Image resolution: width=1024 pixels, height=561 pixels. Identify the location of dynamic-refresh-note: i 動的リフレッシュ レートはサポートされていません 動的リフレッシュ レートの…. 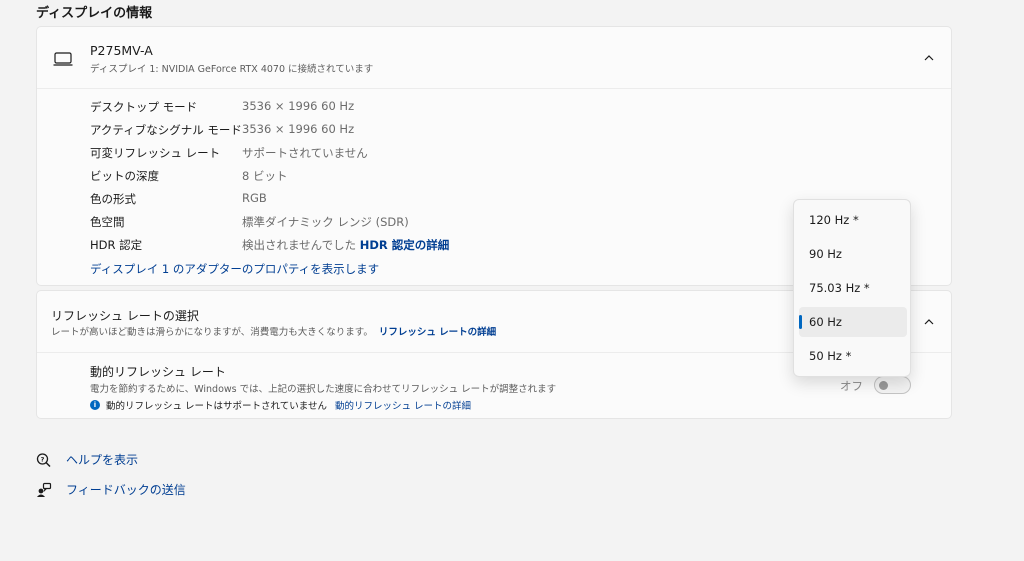
(280, 405).